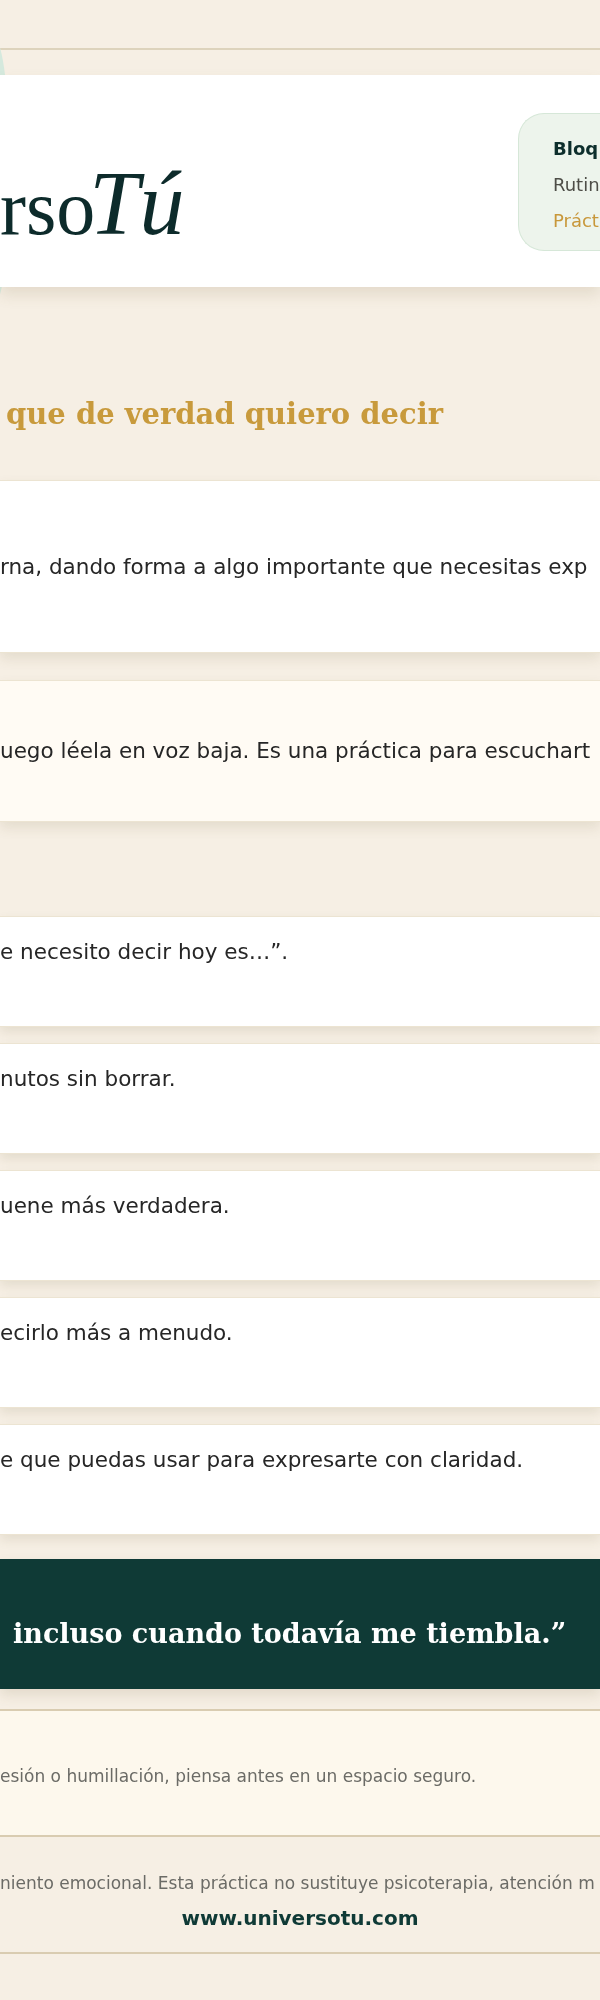  What do you see at coordinates (144, 952) in the screenshot?
I see `step-text: e necesito decir hoy es…”.` at bounding box center [144, 952].